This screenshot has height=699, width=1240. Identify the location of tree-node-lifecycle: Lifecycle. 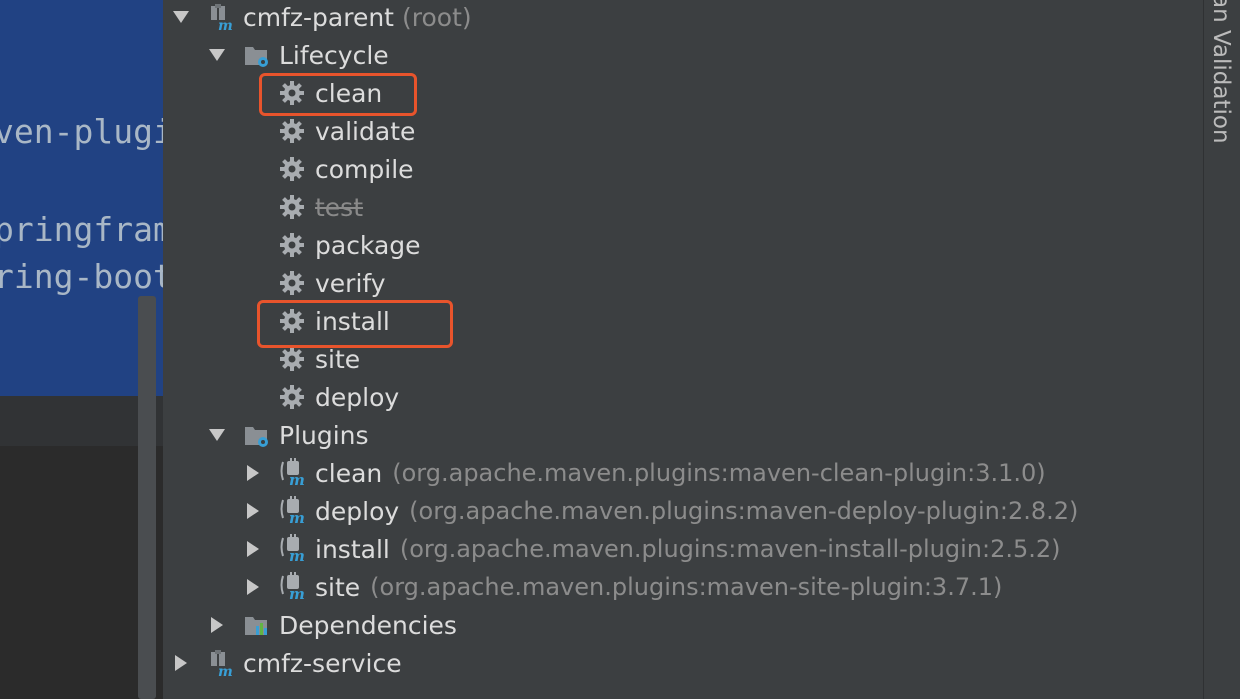
(297, 55).